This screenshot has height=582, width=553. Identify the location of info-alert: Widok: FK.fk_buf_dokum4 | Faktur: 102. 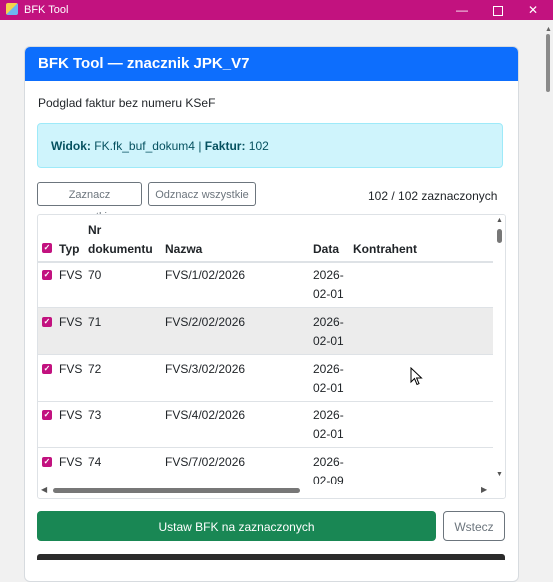
(270, 145).